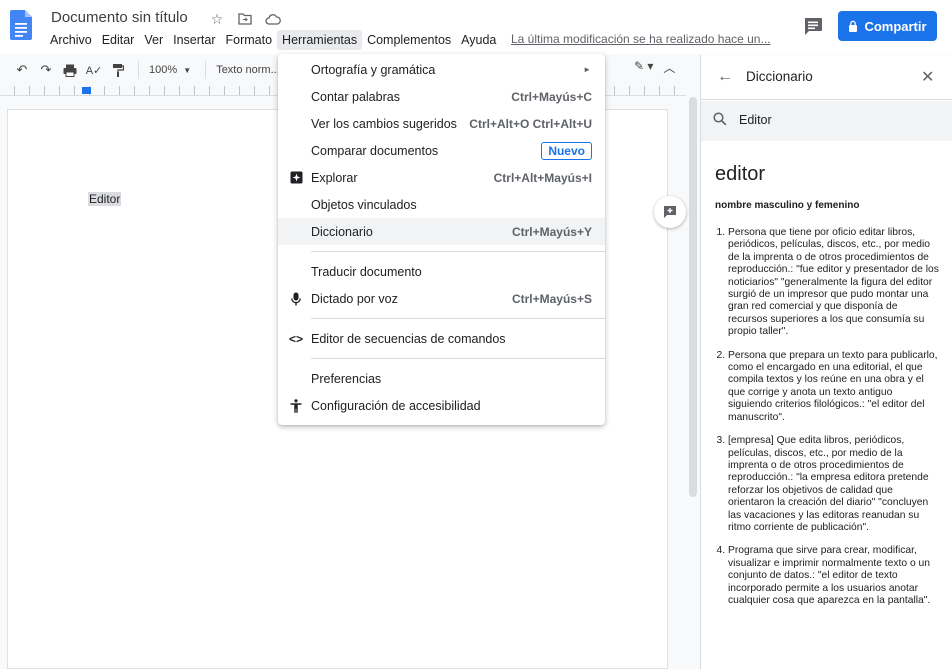 The width and height of the screenshot is (952, 669). Describe the element at coordinates (740, 174) in the screenshot. I see `dictionary-word: editor` at that location.